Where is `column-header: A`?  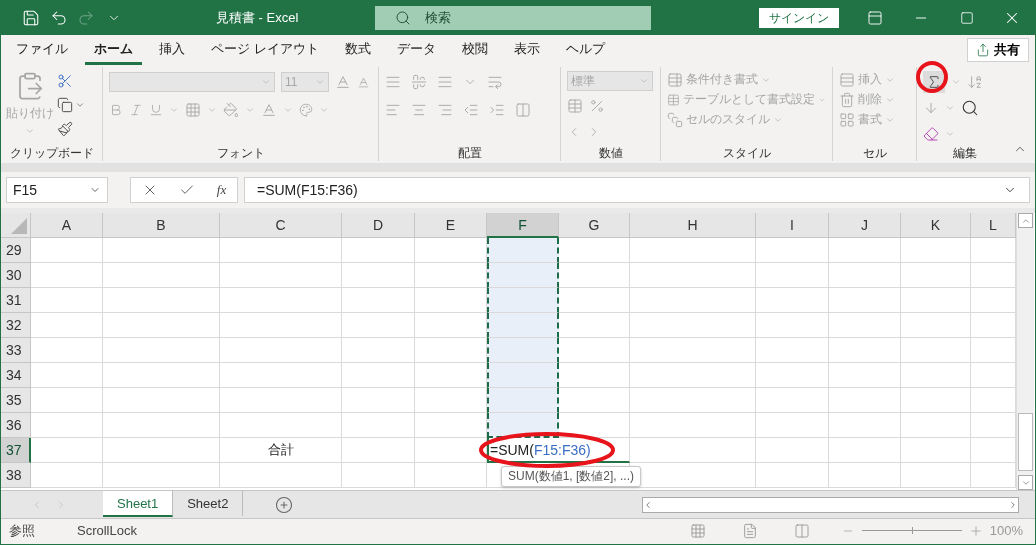
column-header: A is located at coordinates (67, 225).